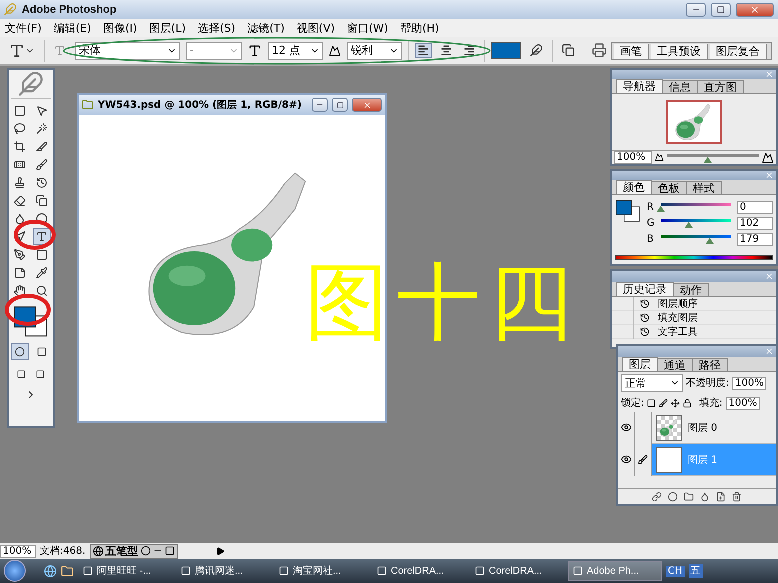  I want to click on lasso-icon, so click(20, 128).